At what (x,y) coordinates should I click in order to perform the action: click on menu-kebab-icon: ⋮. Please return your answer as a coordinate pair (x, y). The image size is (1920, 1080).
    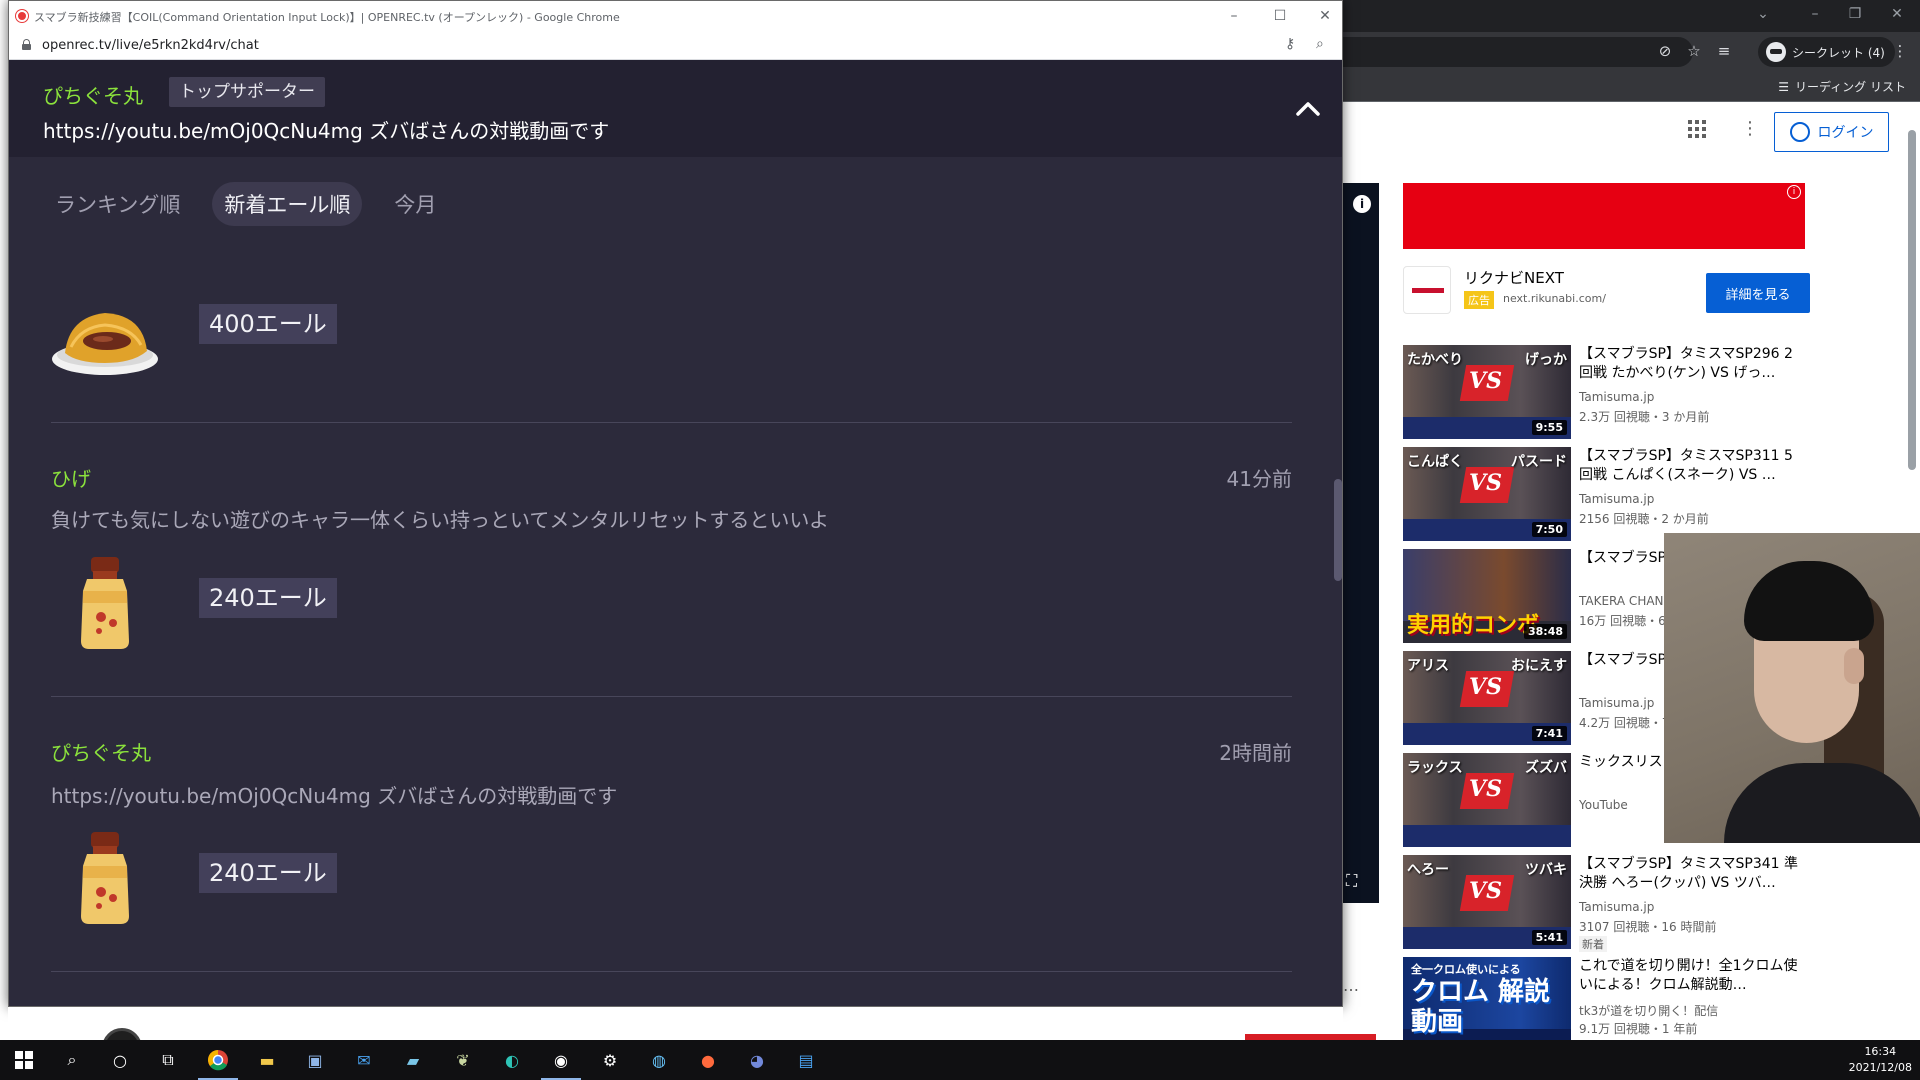
    Looking at the image, I should click on (1900, 51).